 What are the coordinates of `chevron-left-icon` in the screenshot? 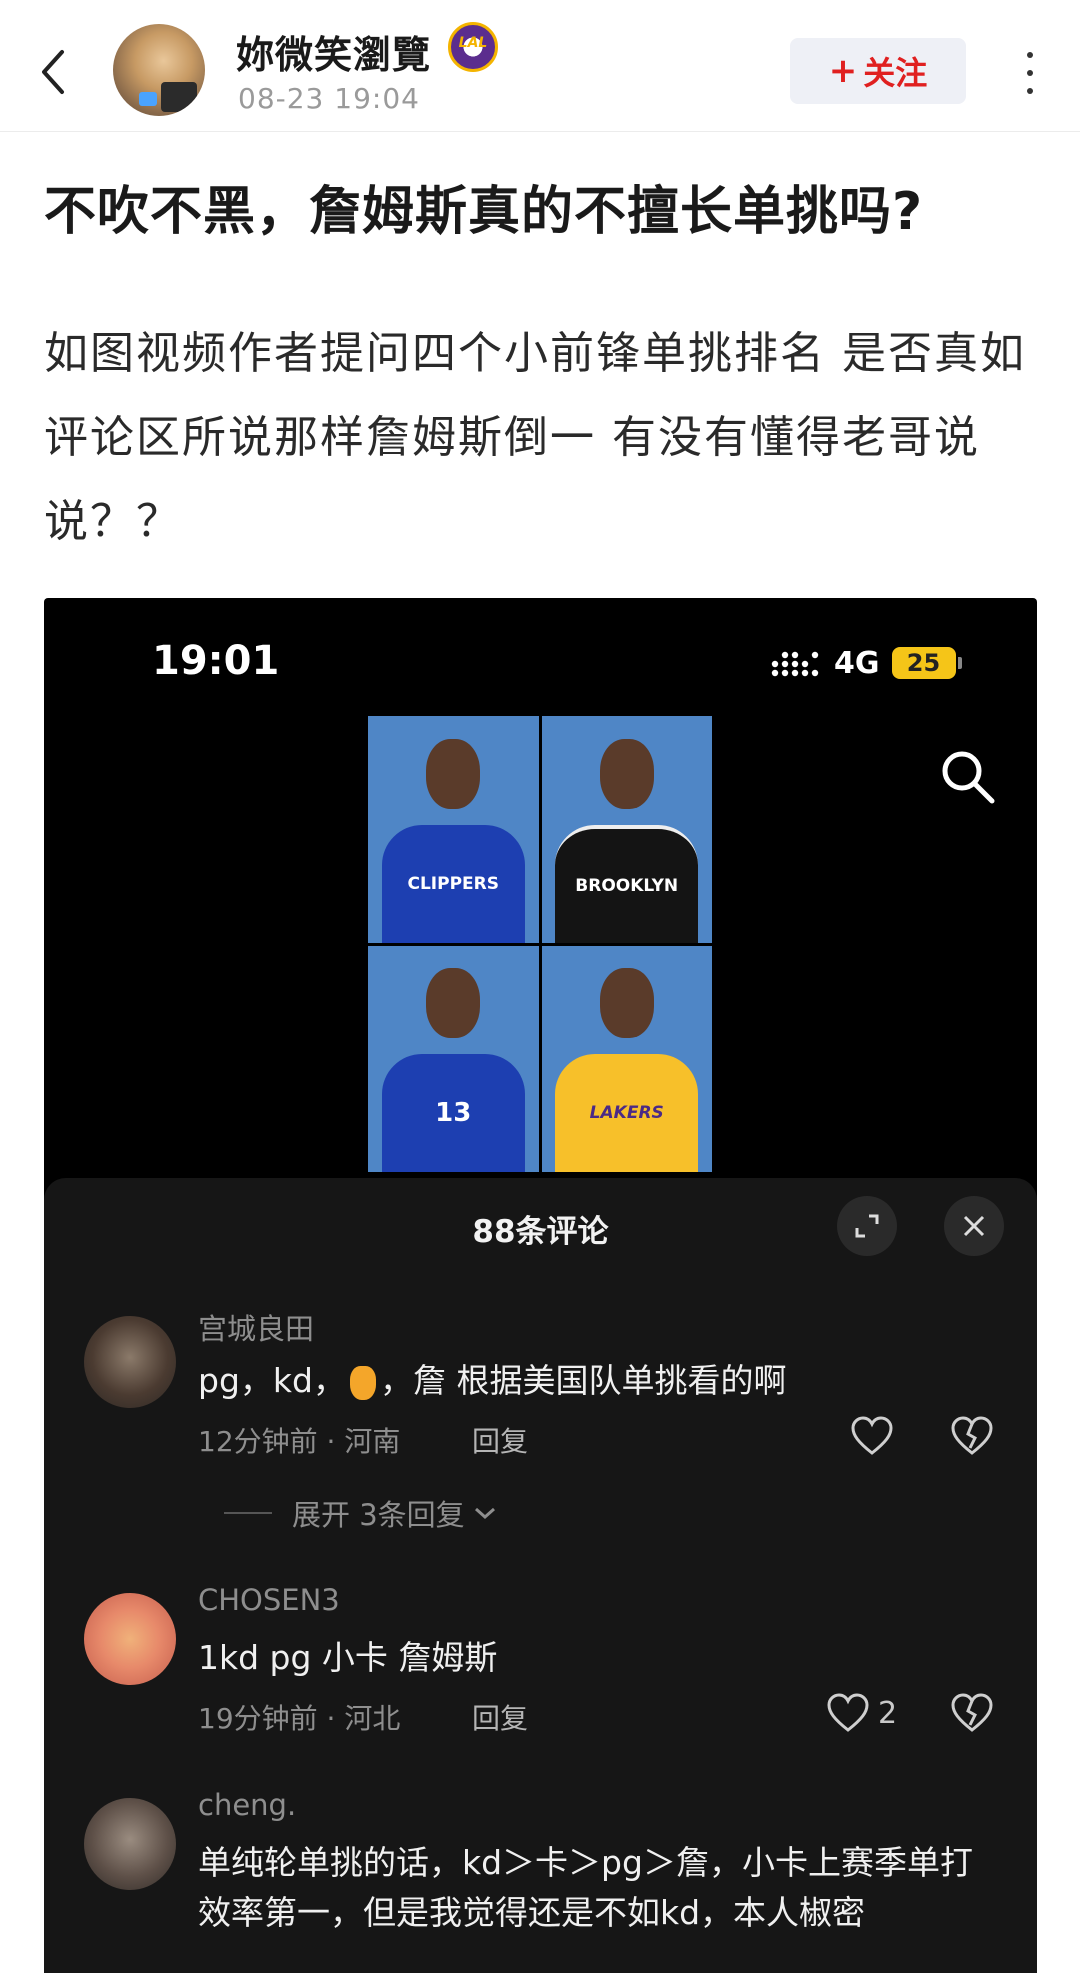 It's located at (53, 72).